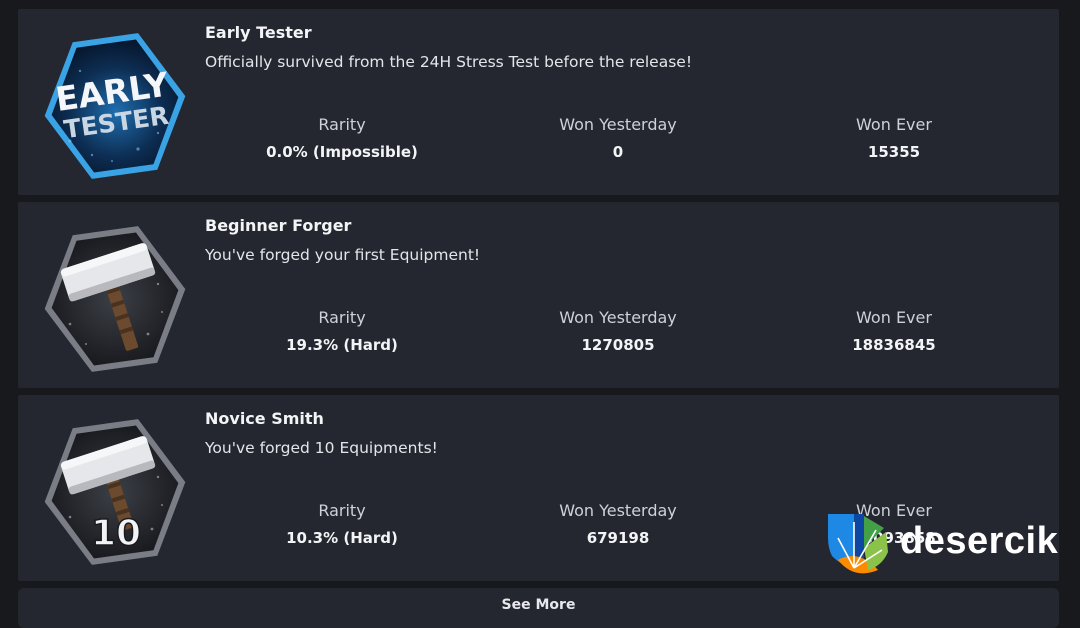  Describe the element at coordinates (979, 541) in the screenshot. I see `watermark-text: desercik` at that location.